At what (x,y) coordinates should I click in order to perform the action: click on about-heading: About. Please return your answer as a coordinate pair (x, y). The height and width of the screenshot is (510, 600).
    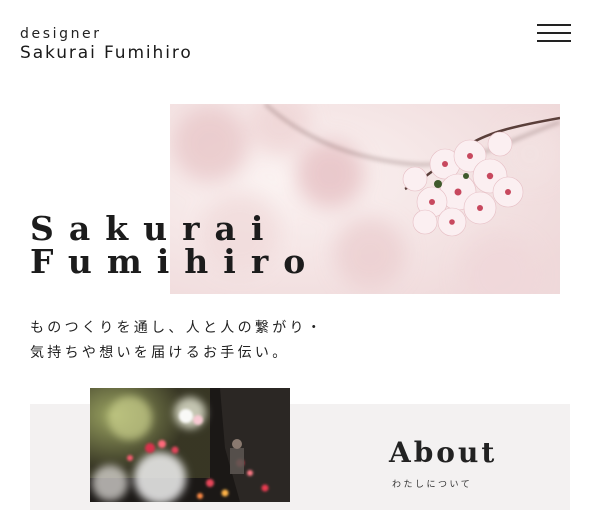
    Looking at the image, I should click on (443, 453).